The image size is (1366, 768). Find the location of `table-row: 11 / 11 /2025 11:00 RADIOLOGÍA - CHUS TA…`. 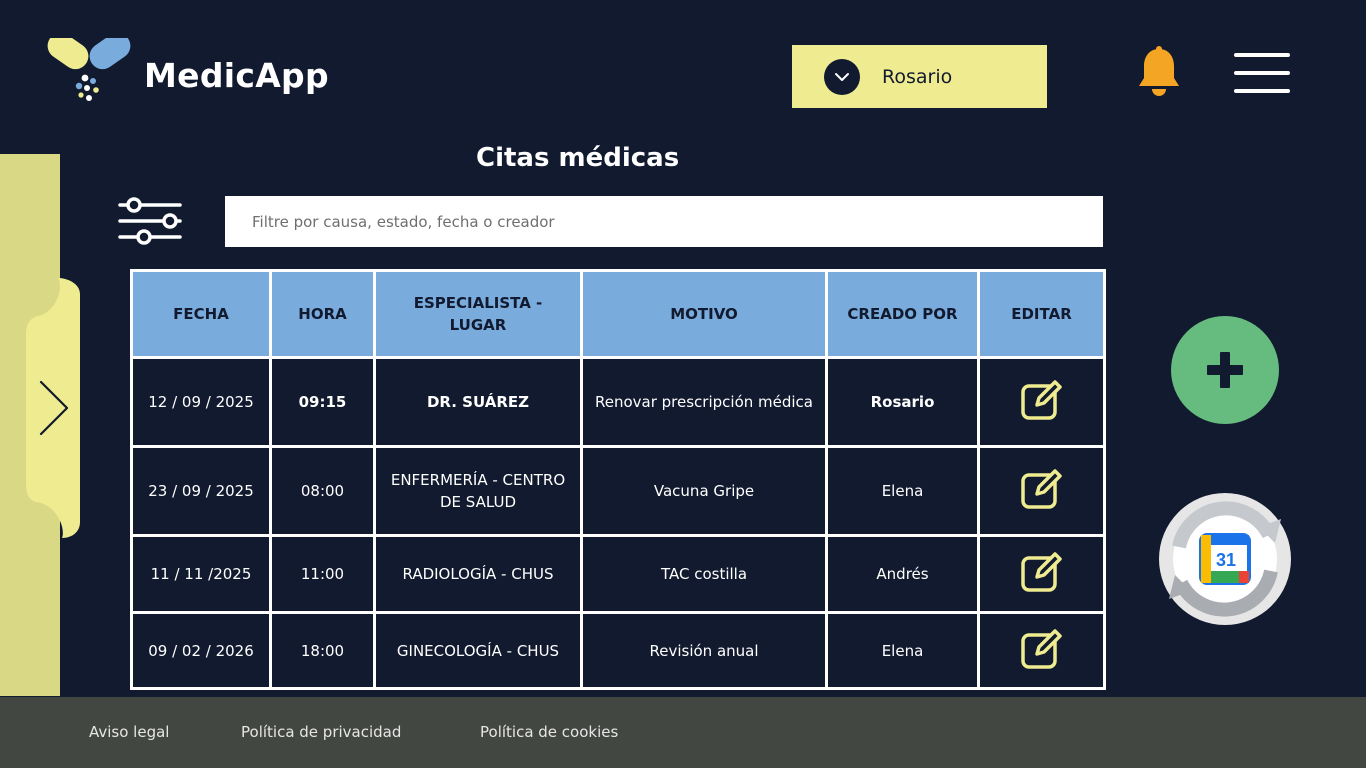

table-row: 11 / 11 /2025 11:00 RADIOLOGÍA - CHUS TA… is located at coordinates (618, 574).